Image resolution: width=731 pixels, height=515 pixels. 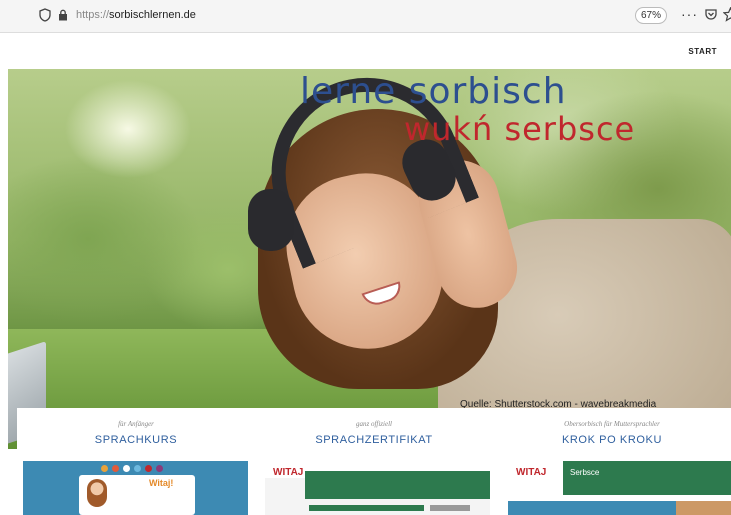 I want to click on url-prefix: https://, so click(x=93, y=15).